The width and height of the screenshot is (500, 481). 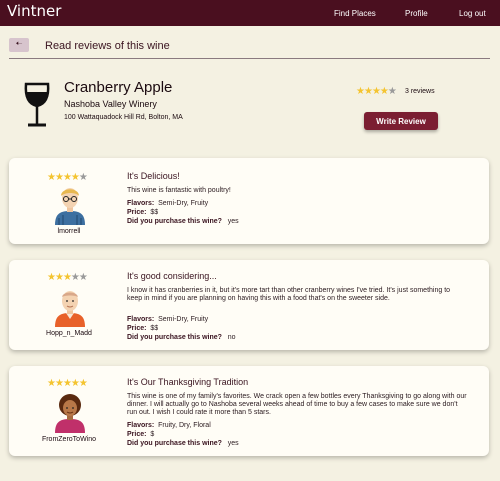 What do you see at coordinates (472, 13) in the screenshot?
I see `nav-logout: Log out` at bounding box center [472, 13].